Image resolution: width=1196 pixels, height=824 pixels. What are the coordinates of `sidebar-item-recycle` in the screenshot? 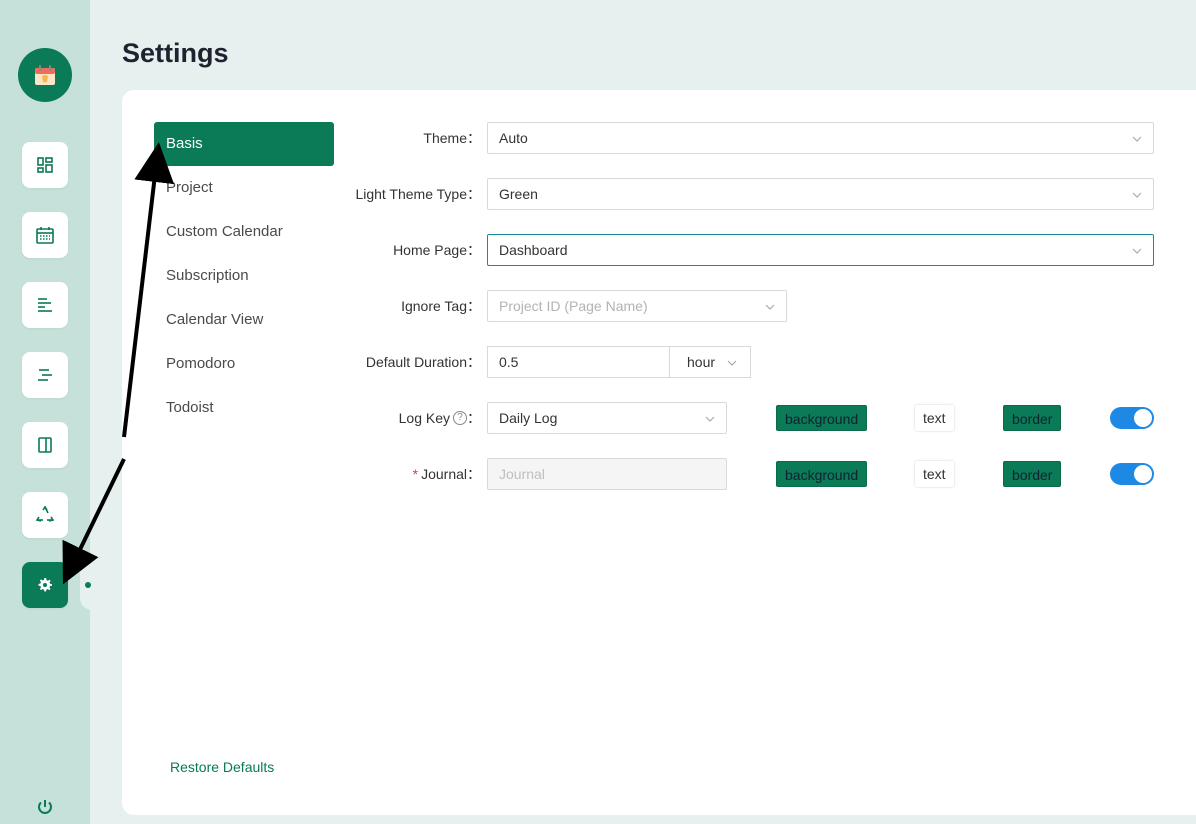 It's located at (45, 515).